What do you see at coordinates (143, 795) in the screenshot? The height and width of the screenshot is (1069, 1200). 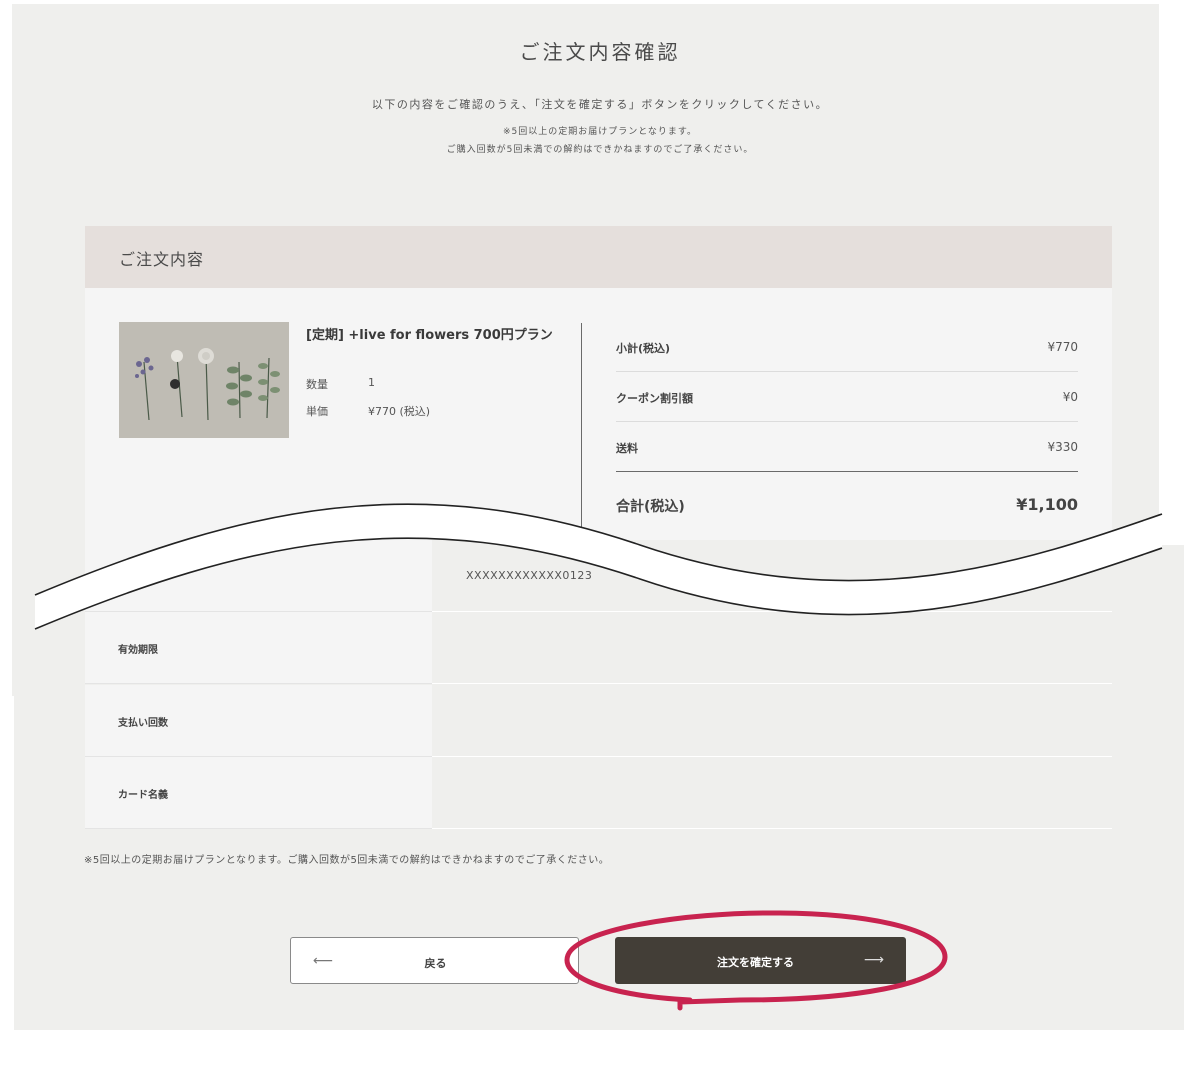 I see `card-holder-label: カード名義` at bounding box center [143, 795].